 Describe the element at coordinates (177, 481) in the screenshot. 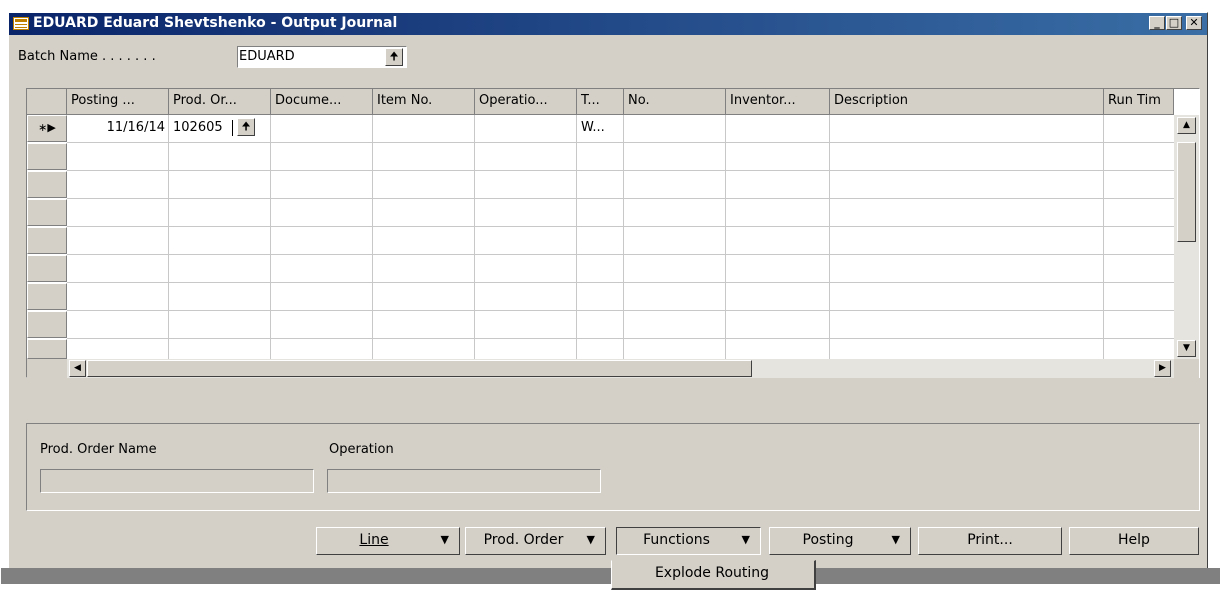

I see `prod-order-name-field` at that location.